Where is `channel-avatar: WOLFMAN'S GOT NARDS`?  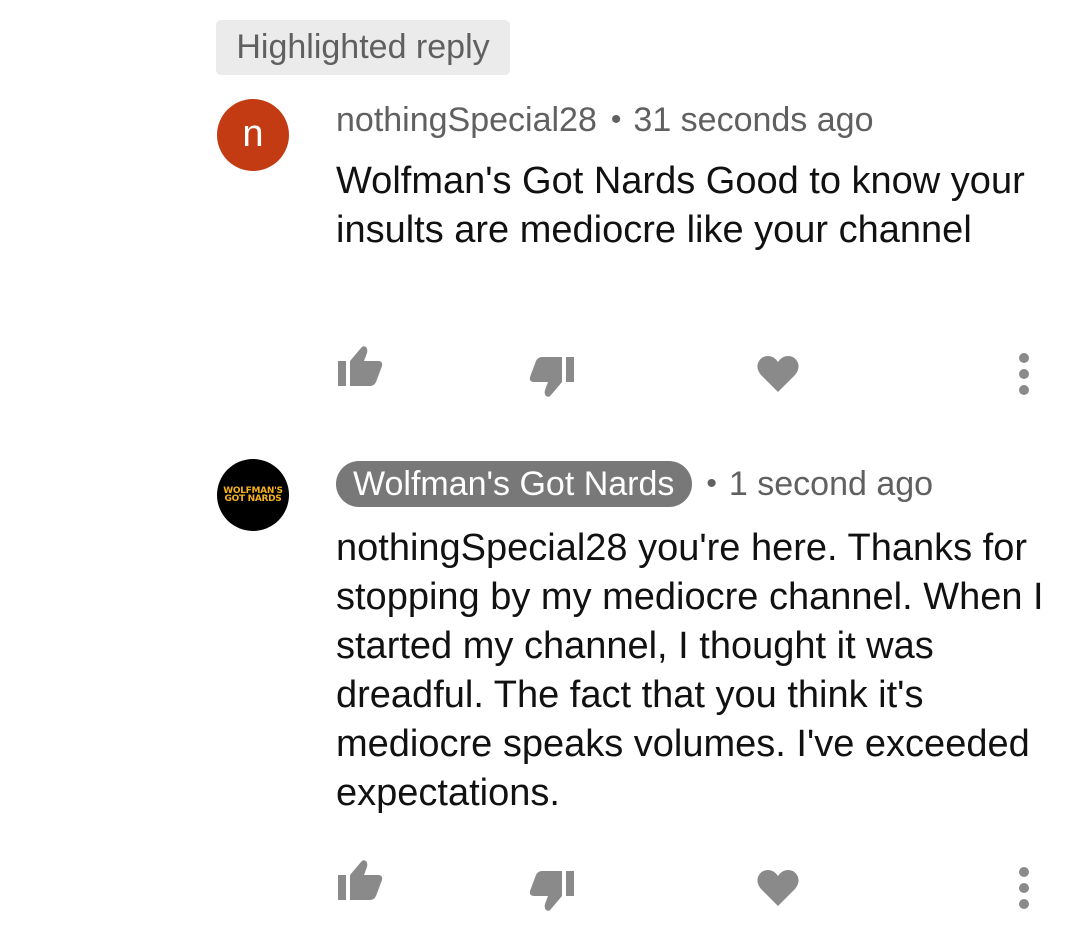
channel-avatar: WOLFMAN'S GOT NARDS is located at coordinates (253, 495).